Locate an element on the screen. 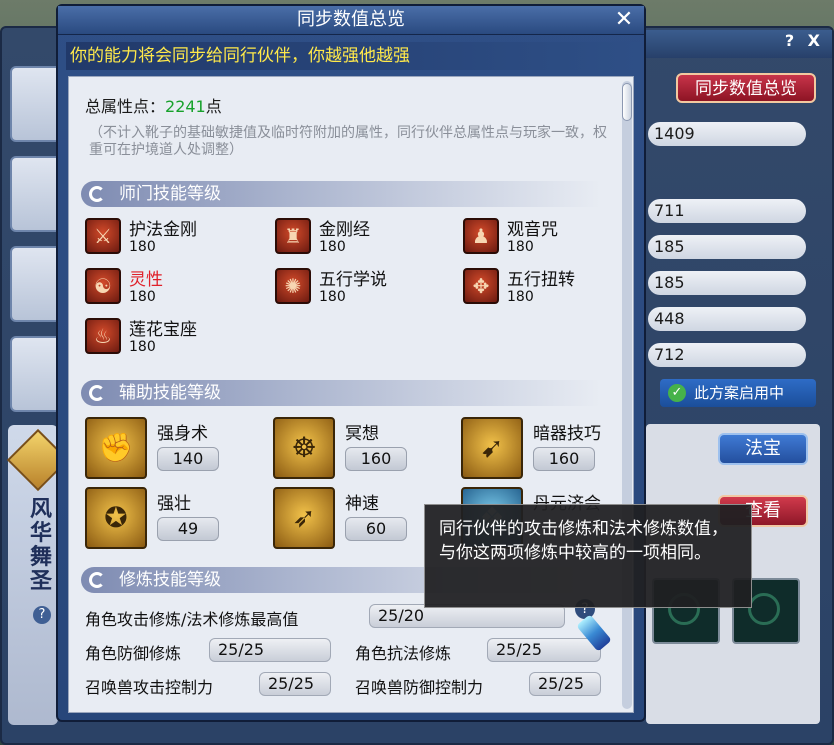 The width and height of the screenshot is (834, 745). total-attribute-points: 总属性点：2241点 is located at coordinates (153, 105).